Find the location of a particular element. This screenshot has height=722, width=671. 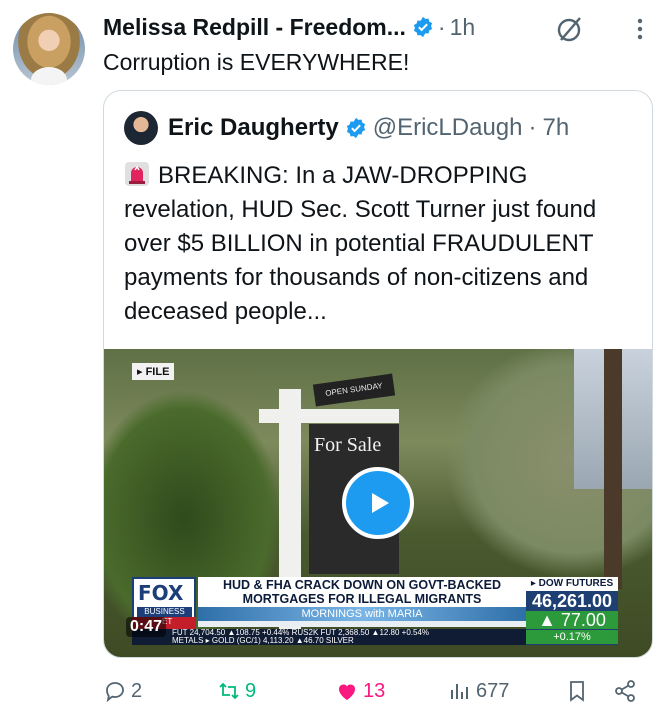

quote-time: 7h is located at coordinates (555, 128).